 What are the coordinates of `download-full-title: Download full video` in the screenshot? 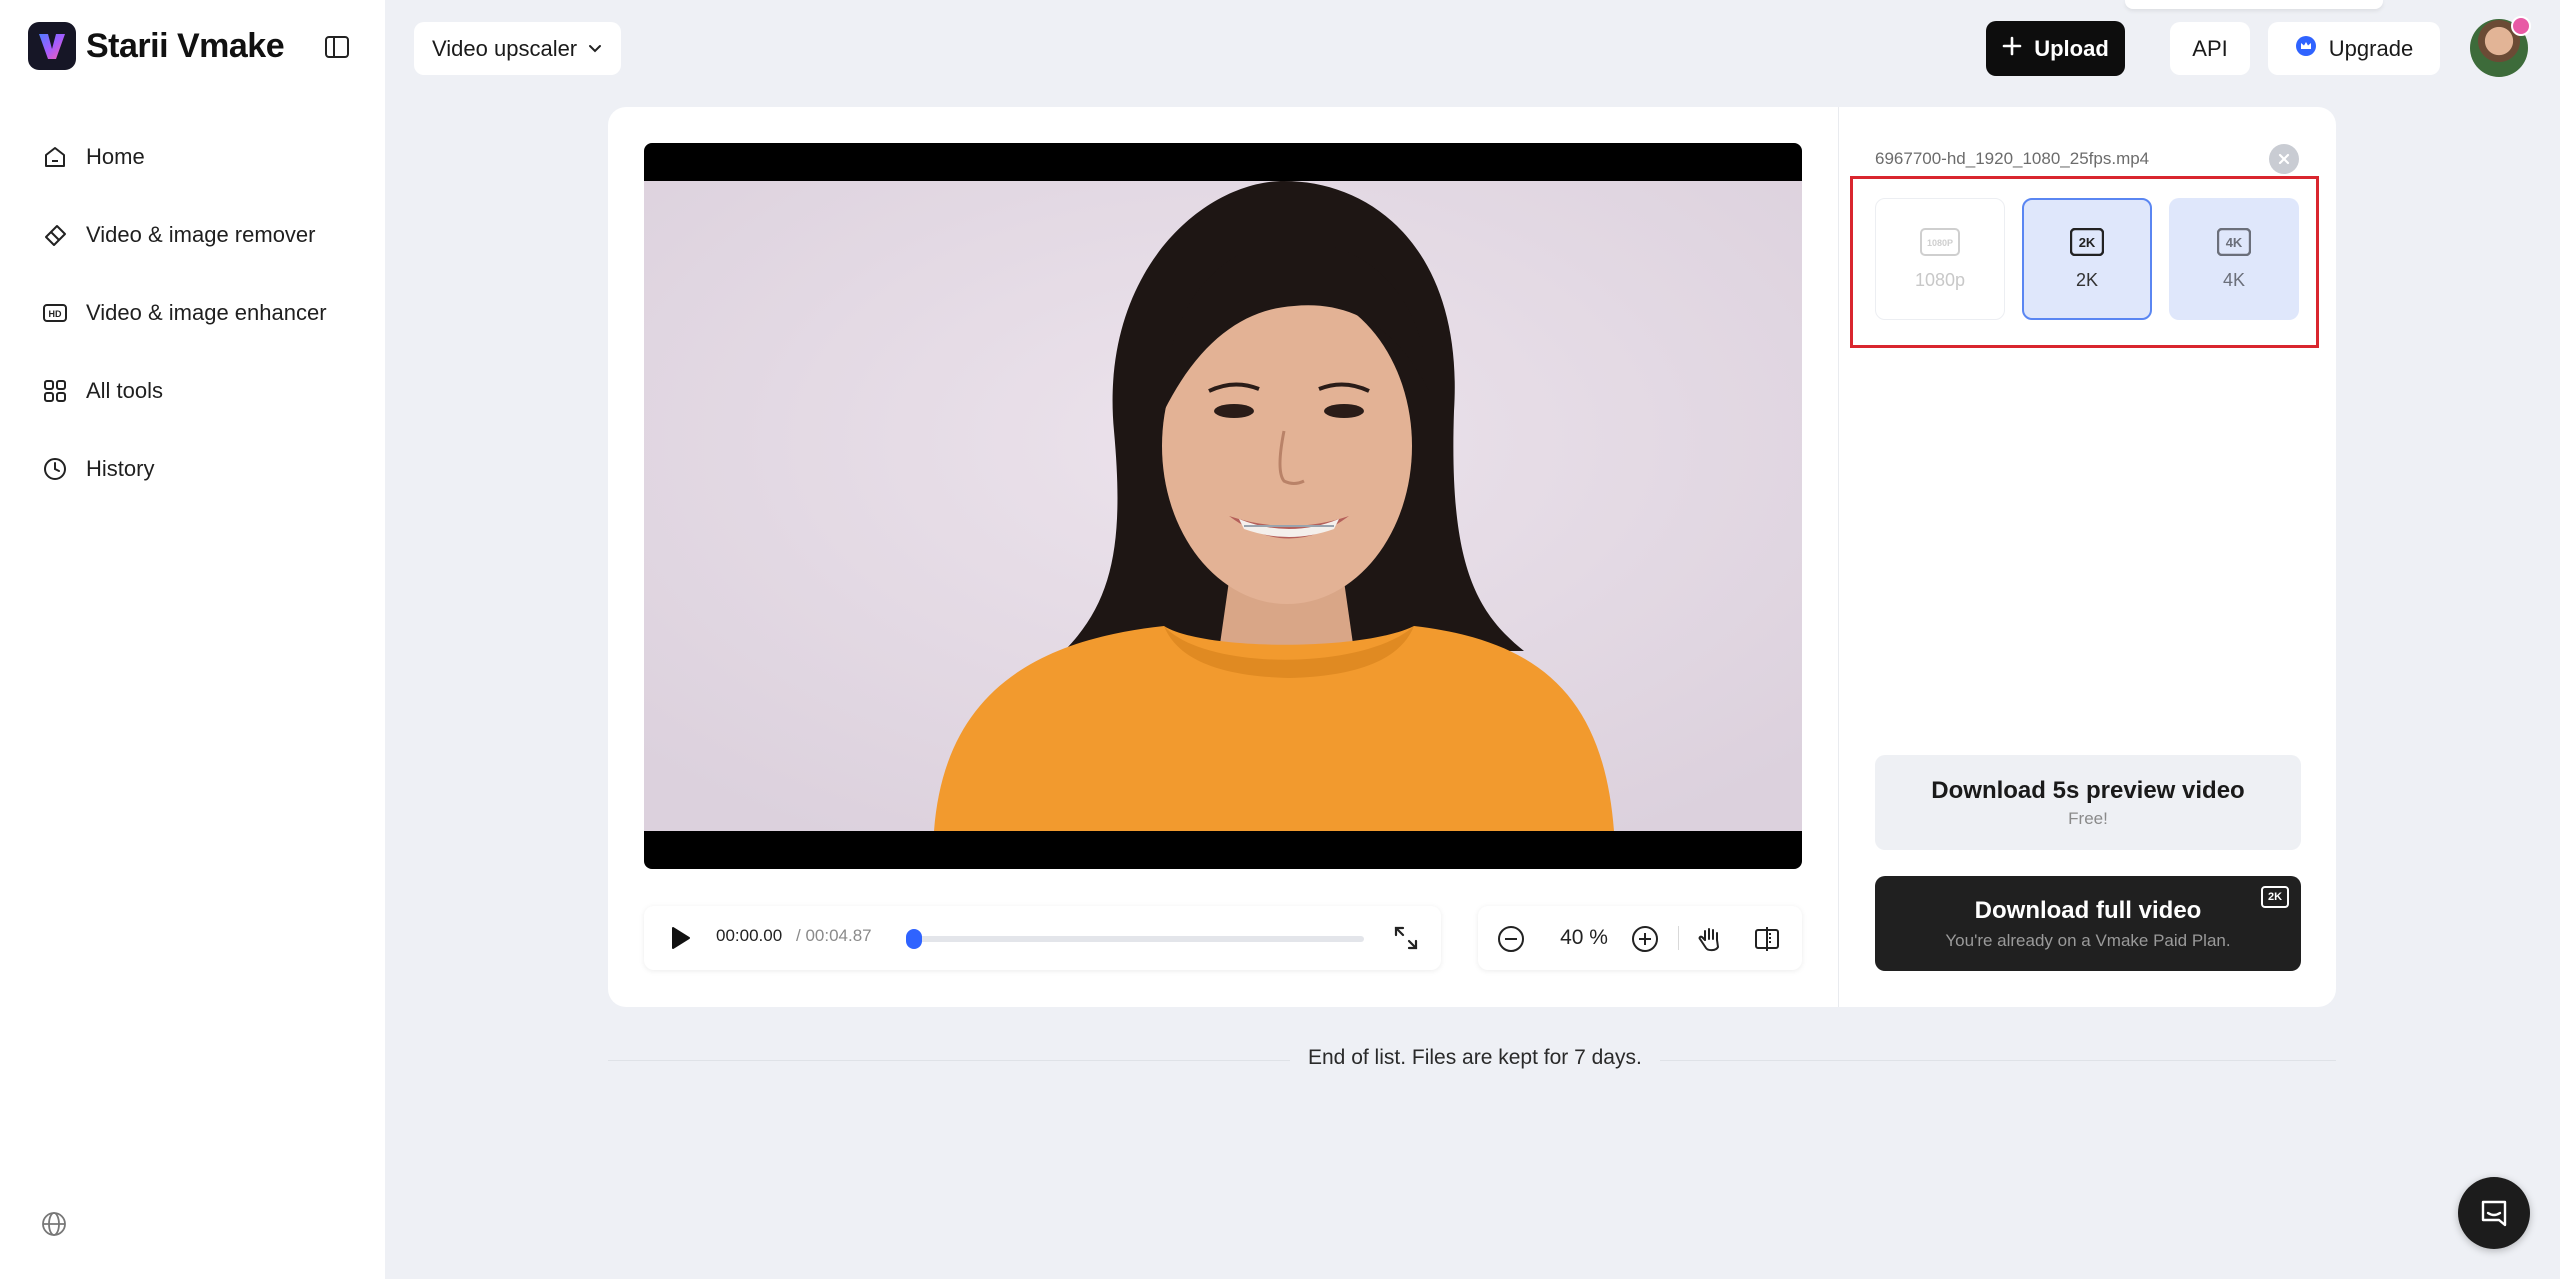 It's located at (2088, 910).